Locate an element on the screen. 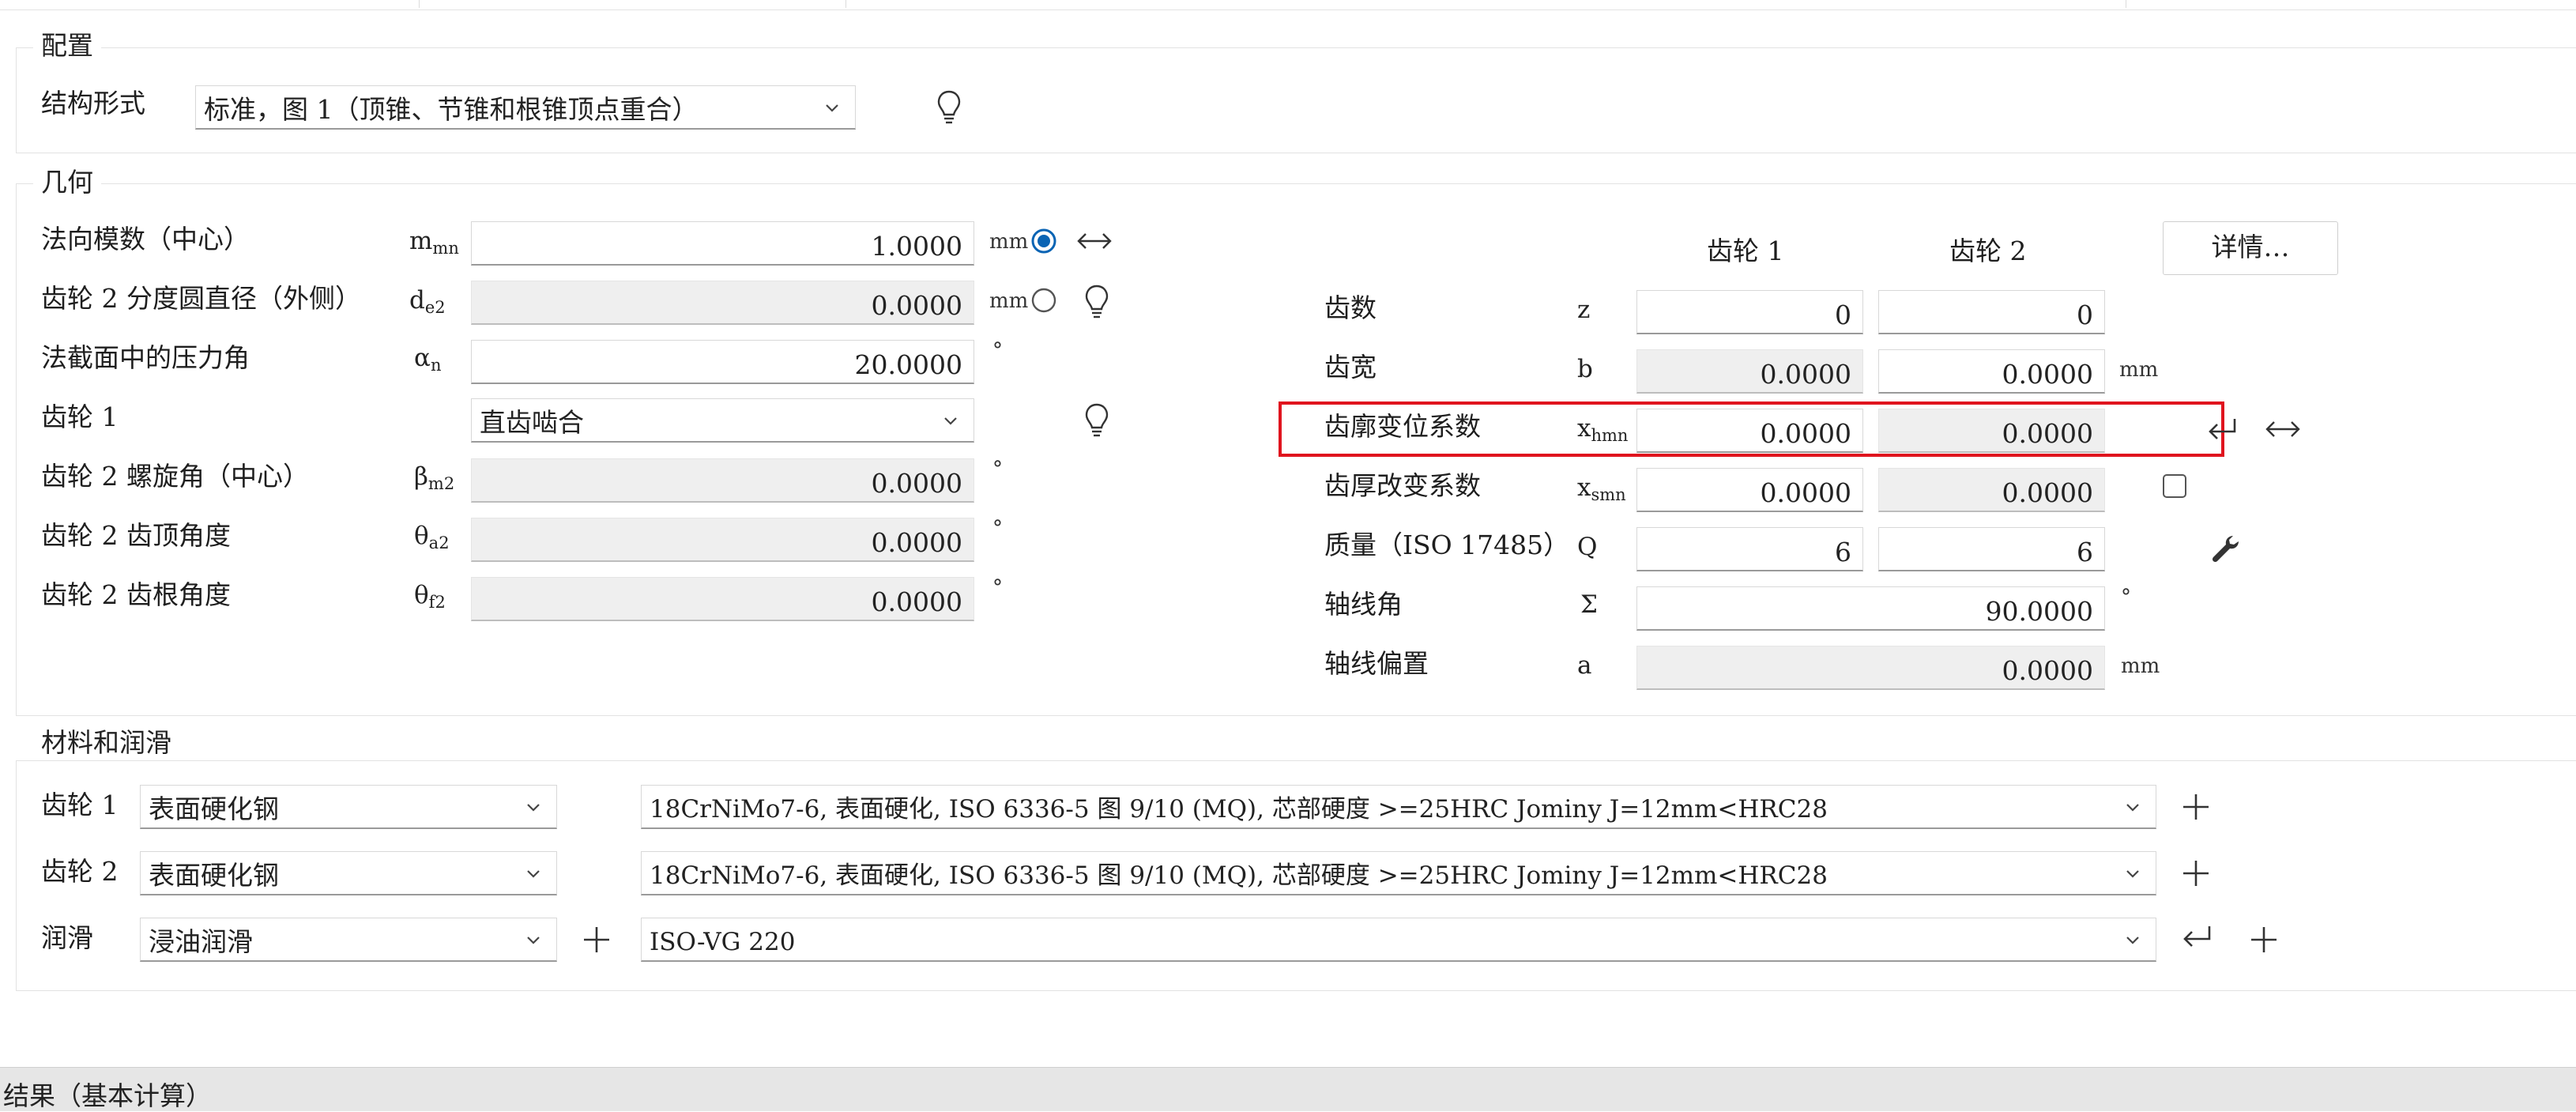 The height and width of the screenshot is (1112, 2576). normal-module-unit: mm is located at coordinates (1009, 242).